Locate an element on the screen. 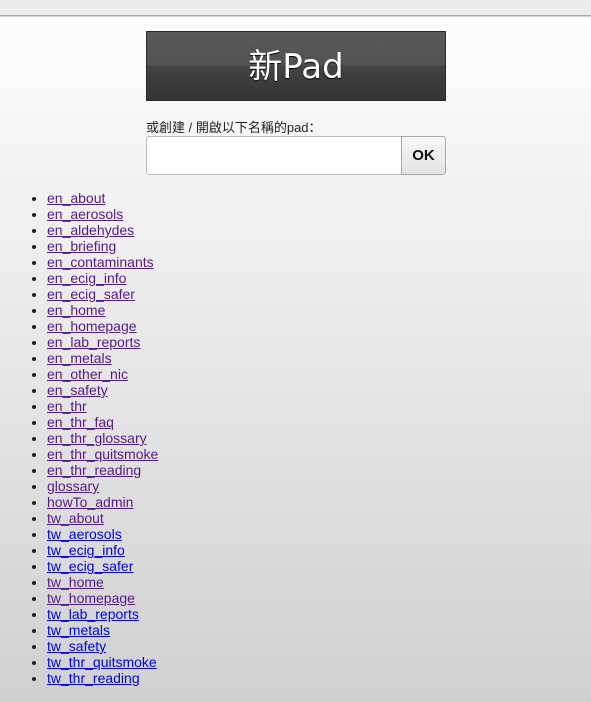 The width and height of the screenshot is (591, 702). open-pad-form: OK is located at coordinates (296, 155).